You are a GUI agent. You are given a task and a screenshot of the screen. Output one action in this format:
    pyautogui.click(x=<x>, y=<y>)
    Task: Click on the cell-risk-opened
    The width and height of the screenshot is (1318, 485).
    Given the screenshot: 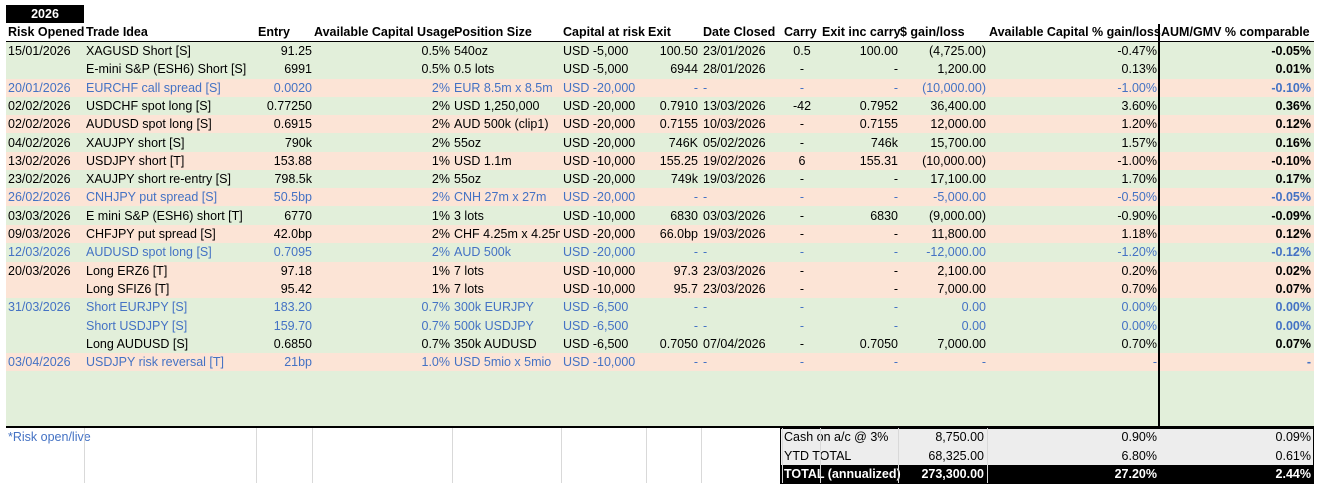 What is the action you would take?
    pyautogui.click(x=46, y=69)
    